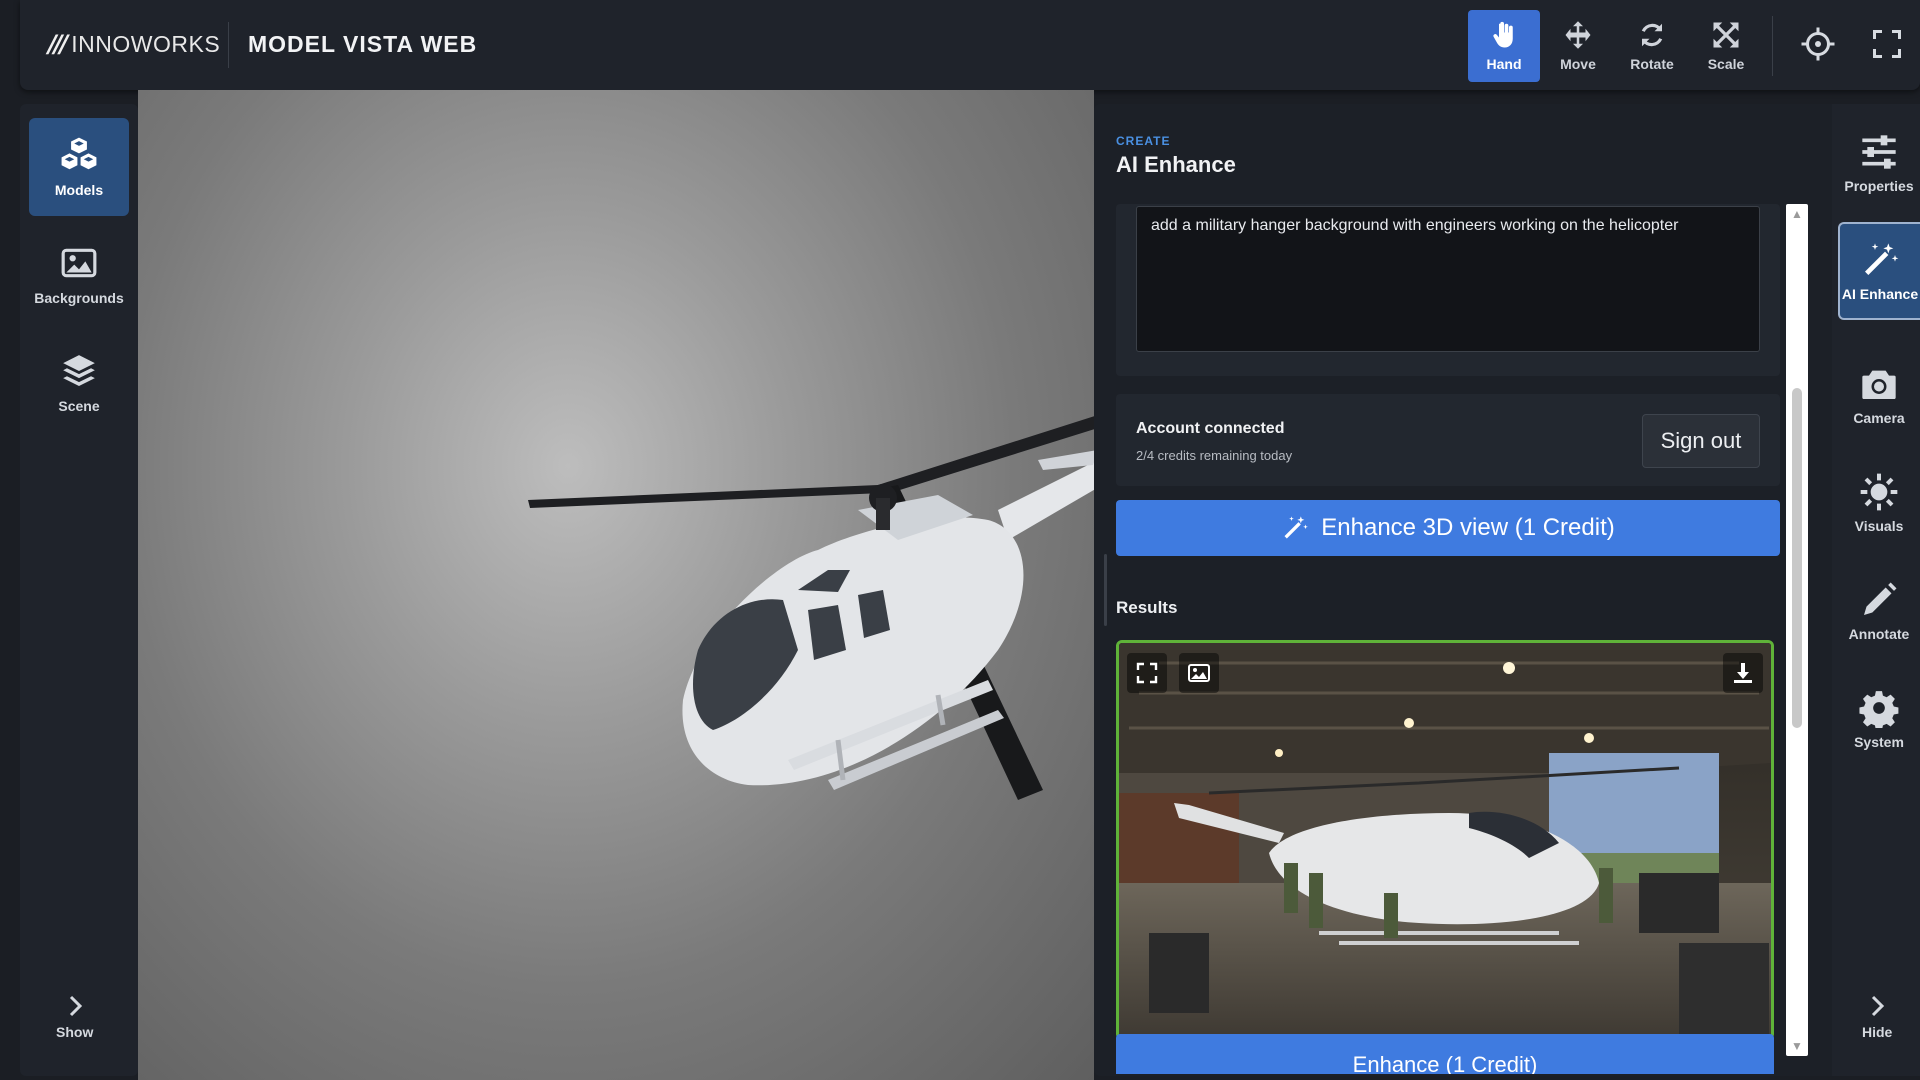 The width and height of the screenshot is (1920, 1080). What do you see at coordinates (1879, 709) in the screenshot?
I see `gear-icon` at bounding box center [1879, 709].